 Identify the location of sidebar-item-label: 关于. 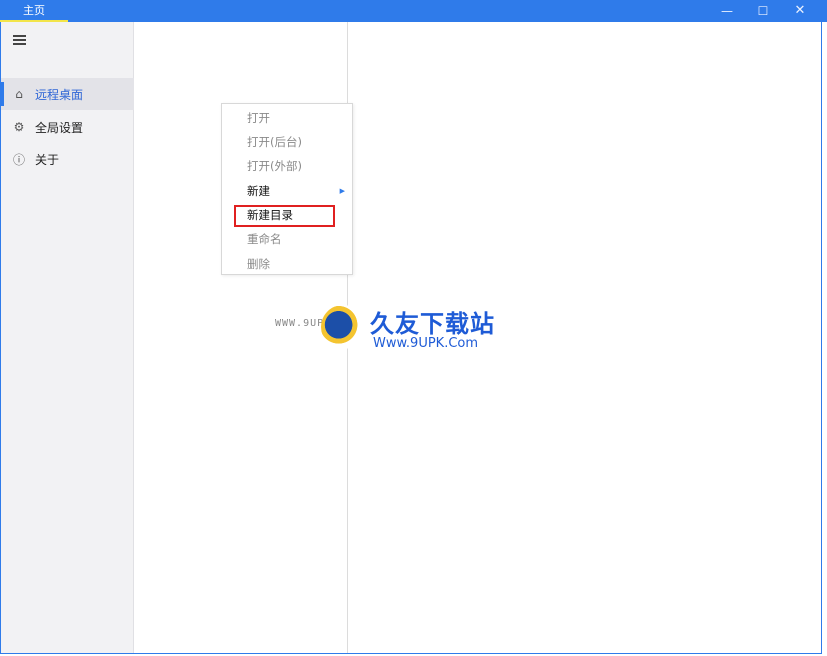
(47, 159).